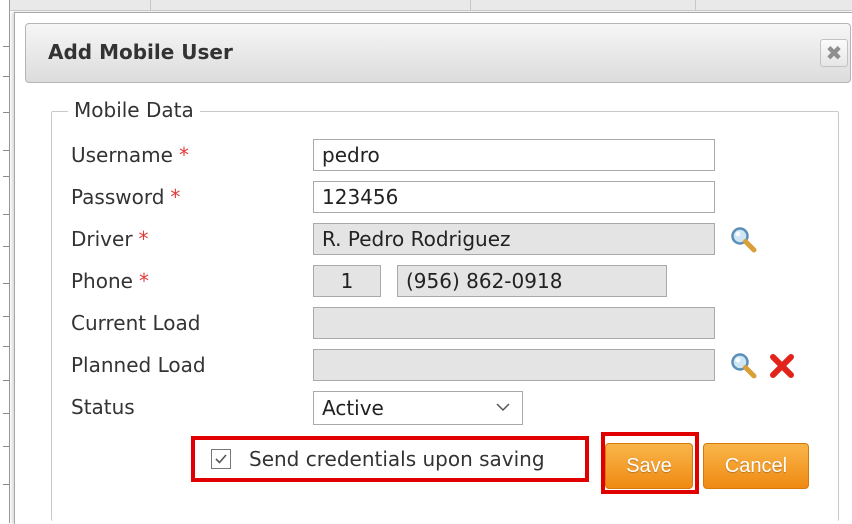  What do you see at coordinates (514, 365) in the screenshot?
I see `planned-load-input` at bounding box center [514, 365].